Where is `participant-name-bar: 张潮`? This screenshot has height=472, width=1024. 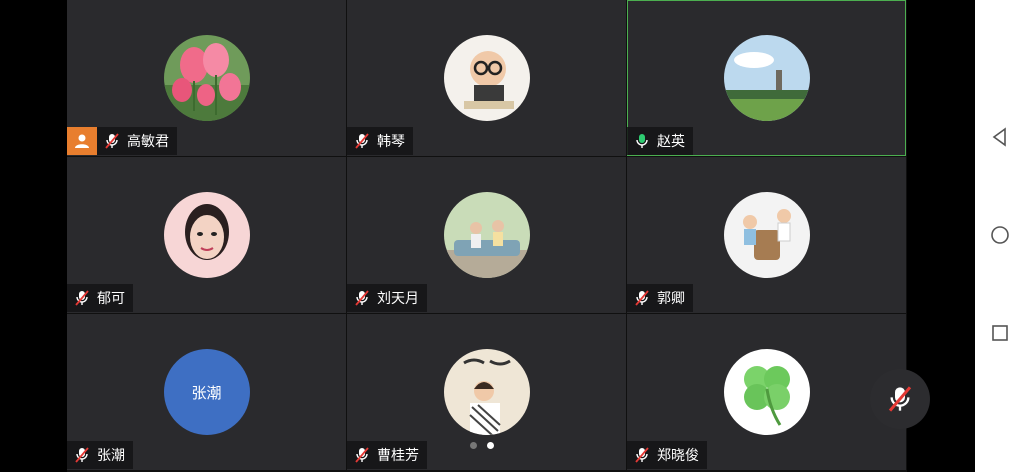
participant-name-bar: 张潮 is located at coordinates (100, 455).